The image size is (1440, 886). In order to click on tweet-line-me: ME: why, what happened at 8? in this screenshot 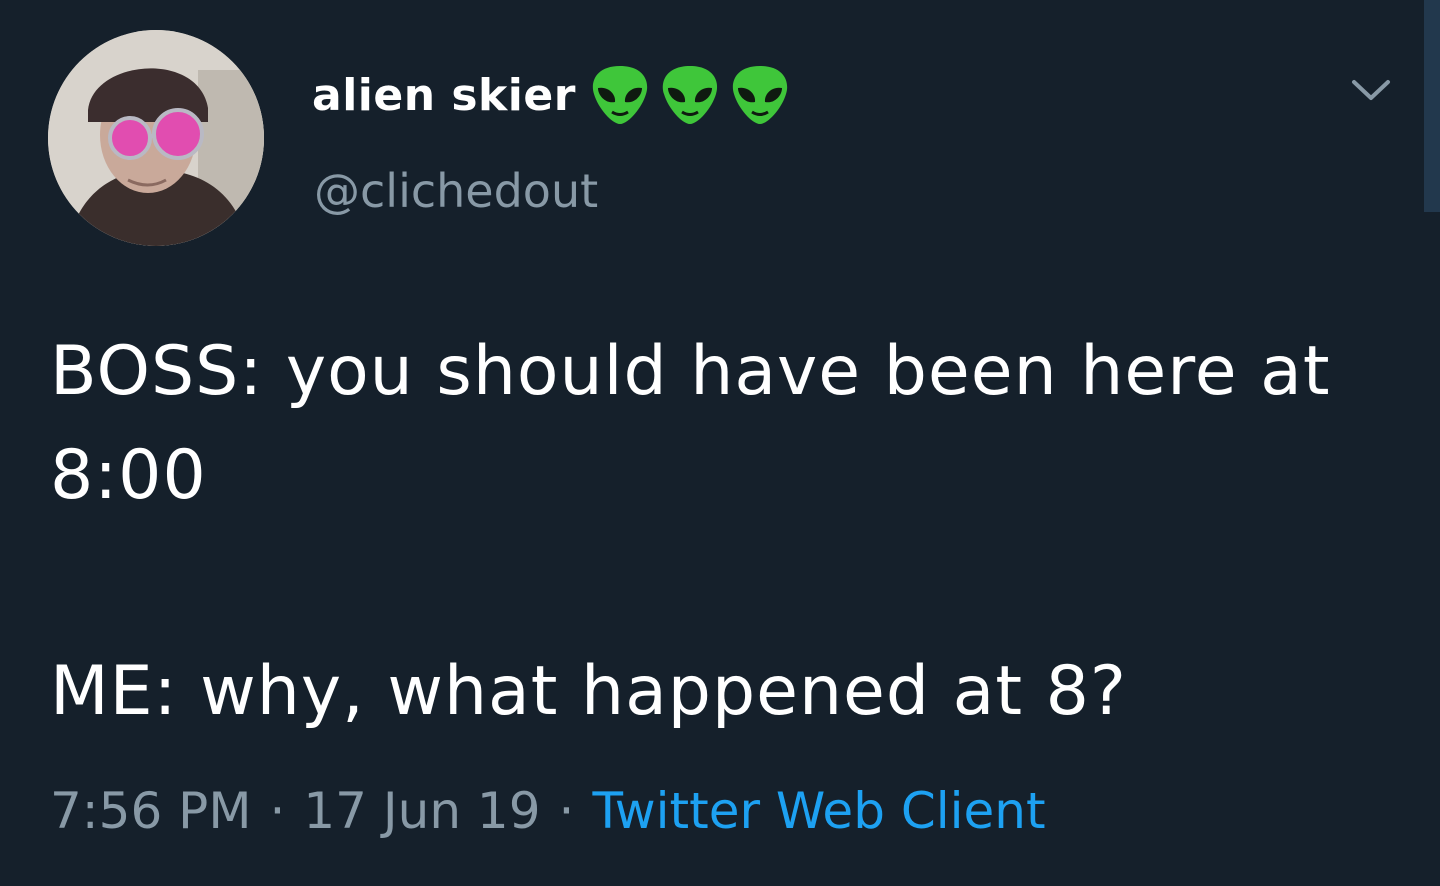, I will do `click(588, 691)`.